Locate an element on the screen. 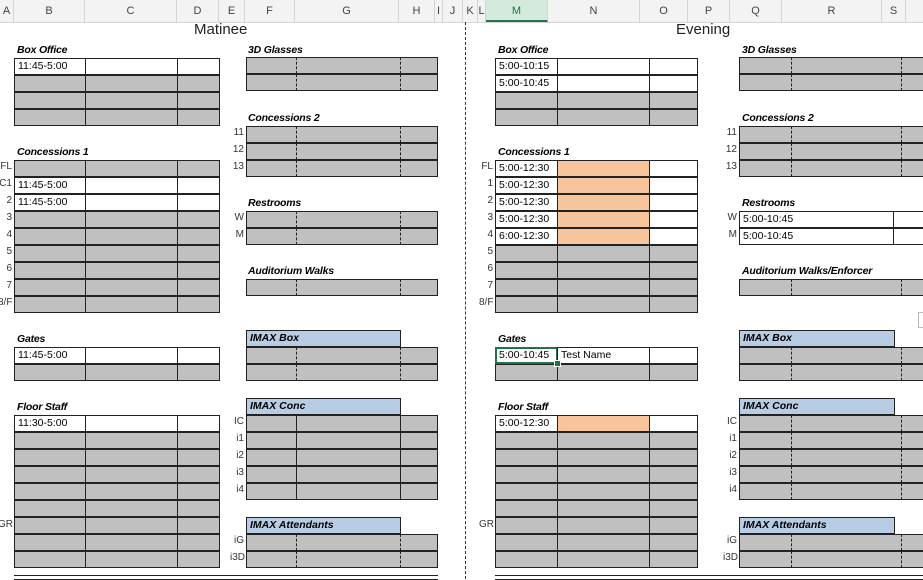  matinee-auditorium-walks-cell is located at coordinates (271, 287).